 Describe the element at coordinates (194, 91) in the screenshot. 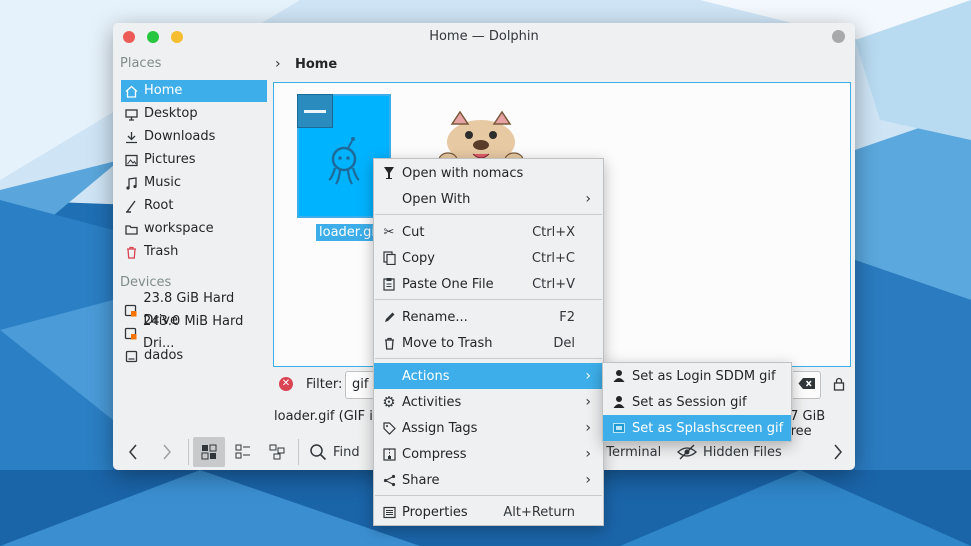

I see `places-item-home: Home` at that location.